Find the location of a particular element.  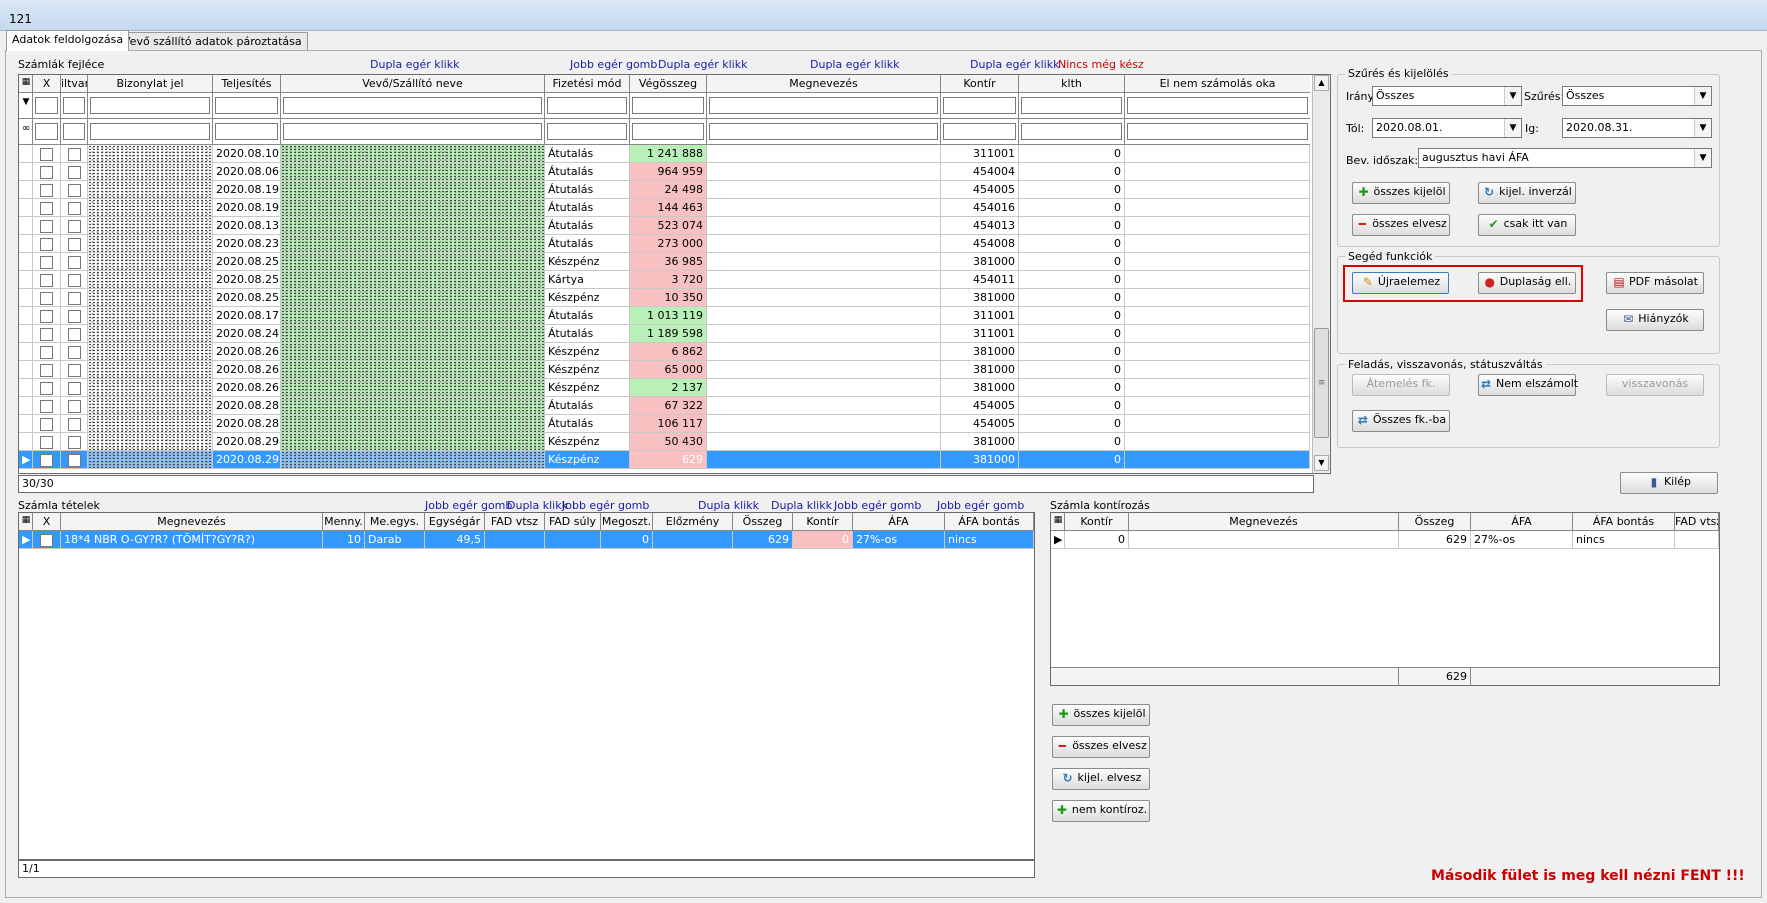

filter-input-teljesites is located at coordinates (246, 105).